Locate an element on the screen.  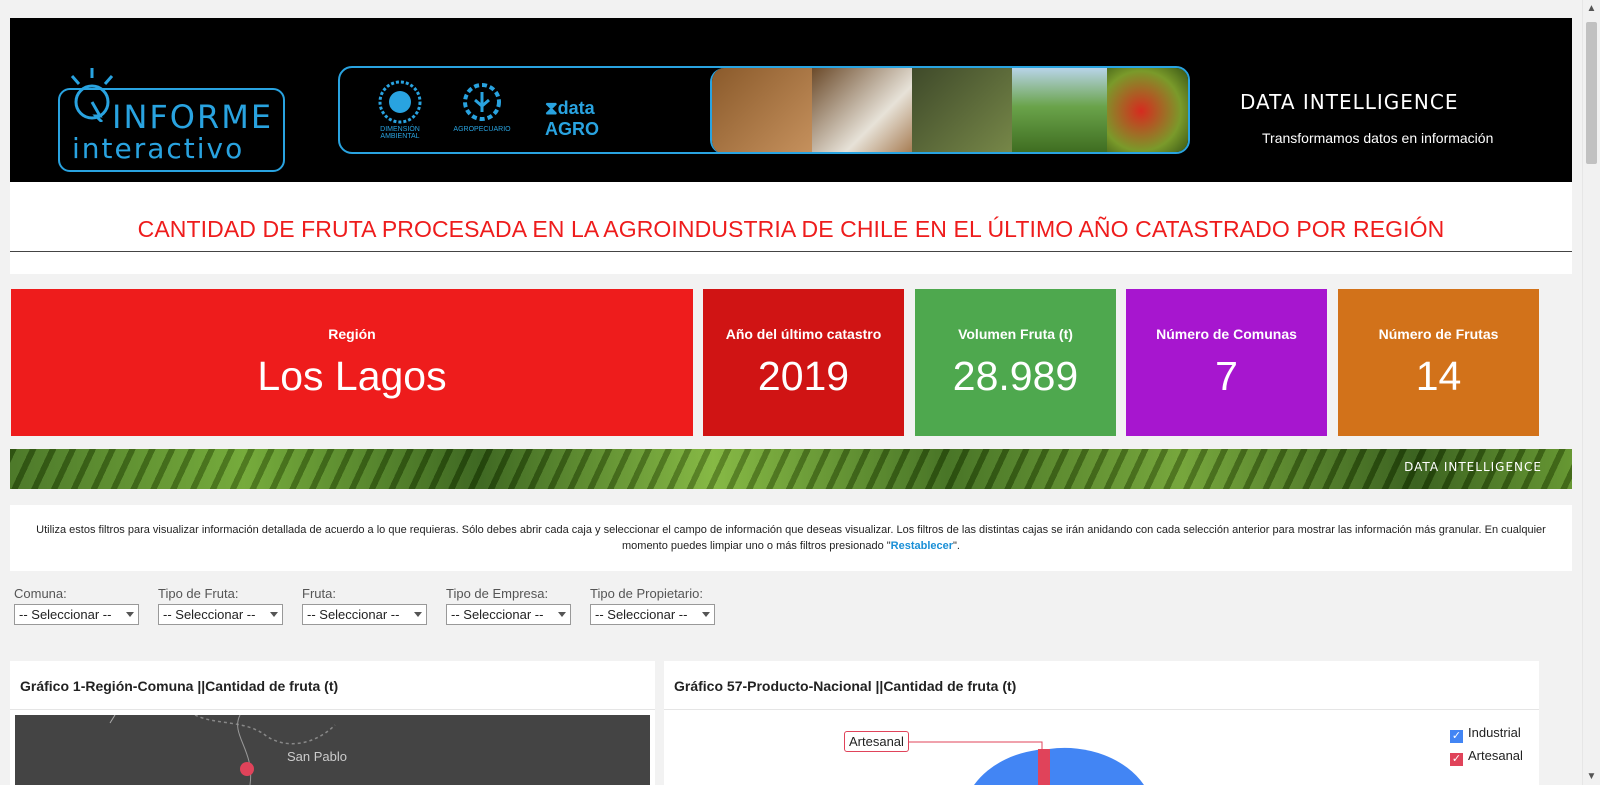
partner-dimension-ambiental: DIMENSIÓN AMBIENTAL is located at coordinates (400, 110).